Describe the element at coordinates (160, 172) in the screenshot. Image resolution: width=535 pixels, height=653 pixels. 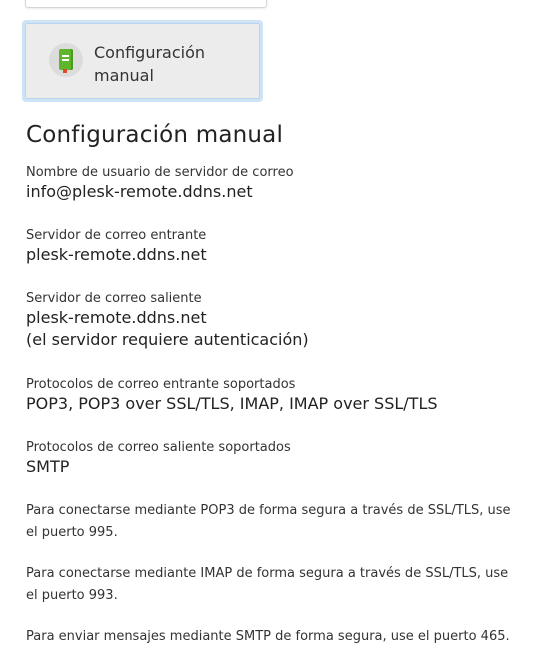
I see `field-label: Nombre de usuario de servidor de correo` at that location.